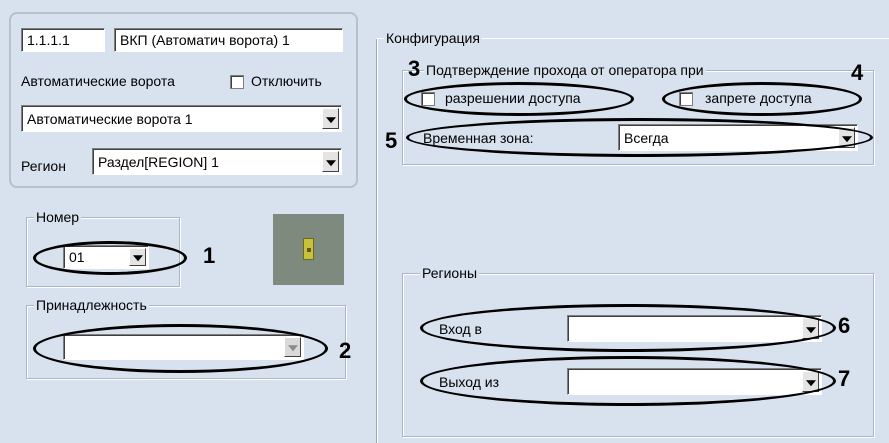 Image resolution: width=889 pixels, height=443 pixels. I want to click on config-legend: Конфигурация, so click(433, 38).